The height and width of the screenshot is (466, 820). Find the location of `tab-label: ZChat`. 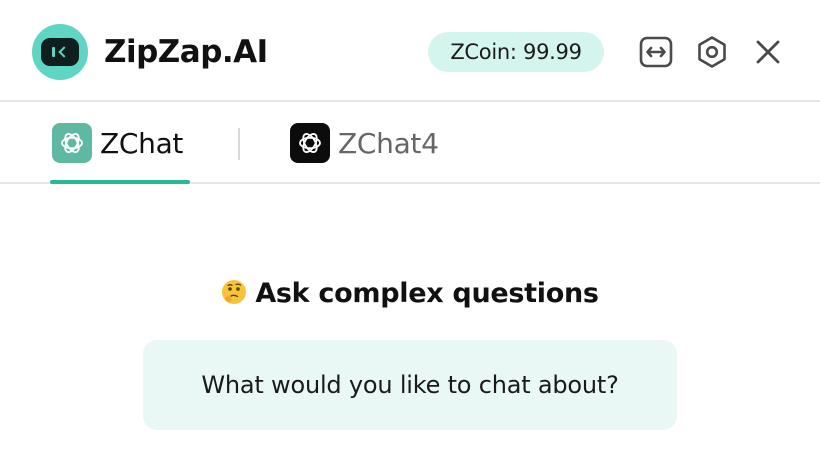

tab-label: ZChat is located at coordinates (142, 143).